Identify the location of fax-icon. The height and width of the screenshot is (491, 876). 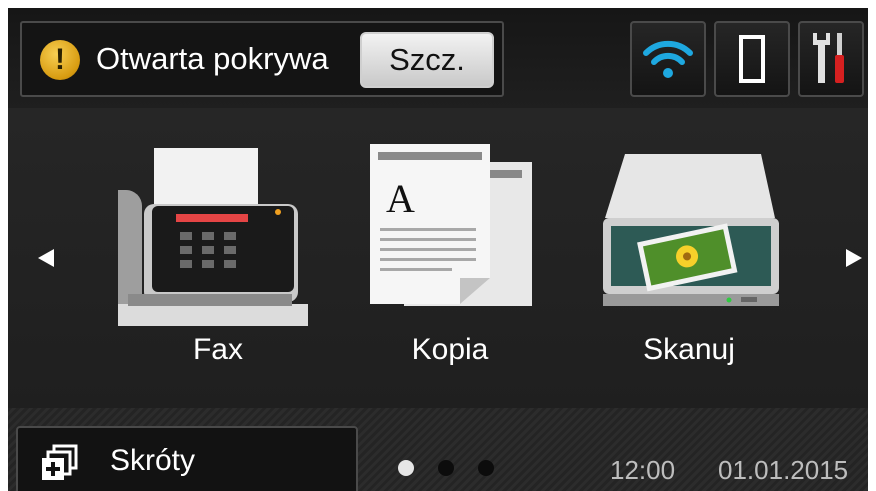
(213, 237).